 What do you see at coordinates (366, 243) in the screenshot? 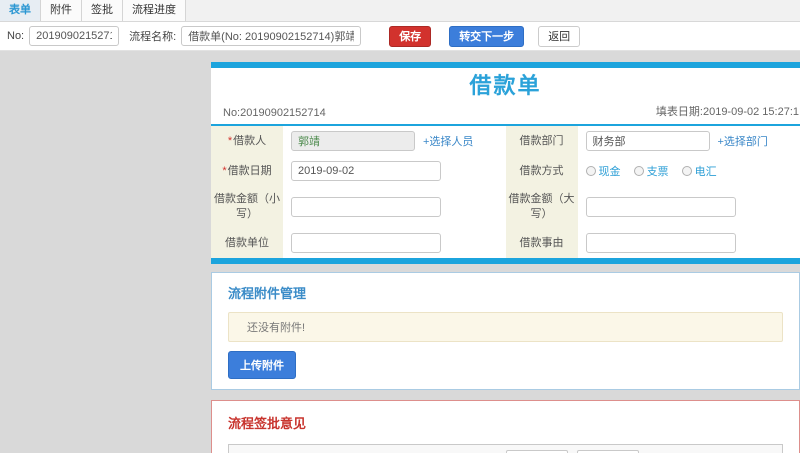
I see `loan-unit-input` at bounding box center [366, 243].